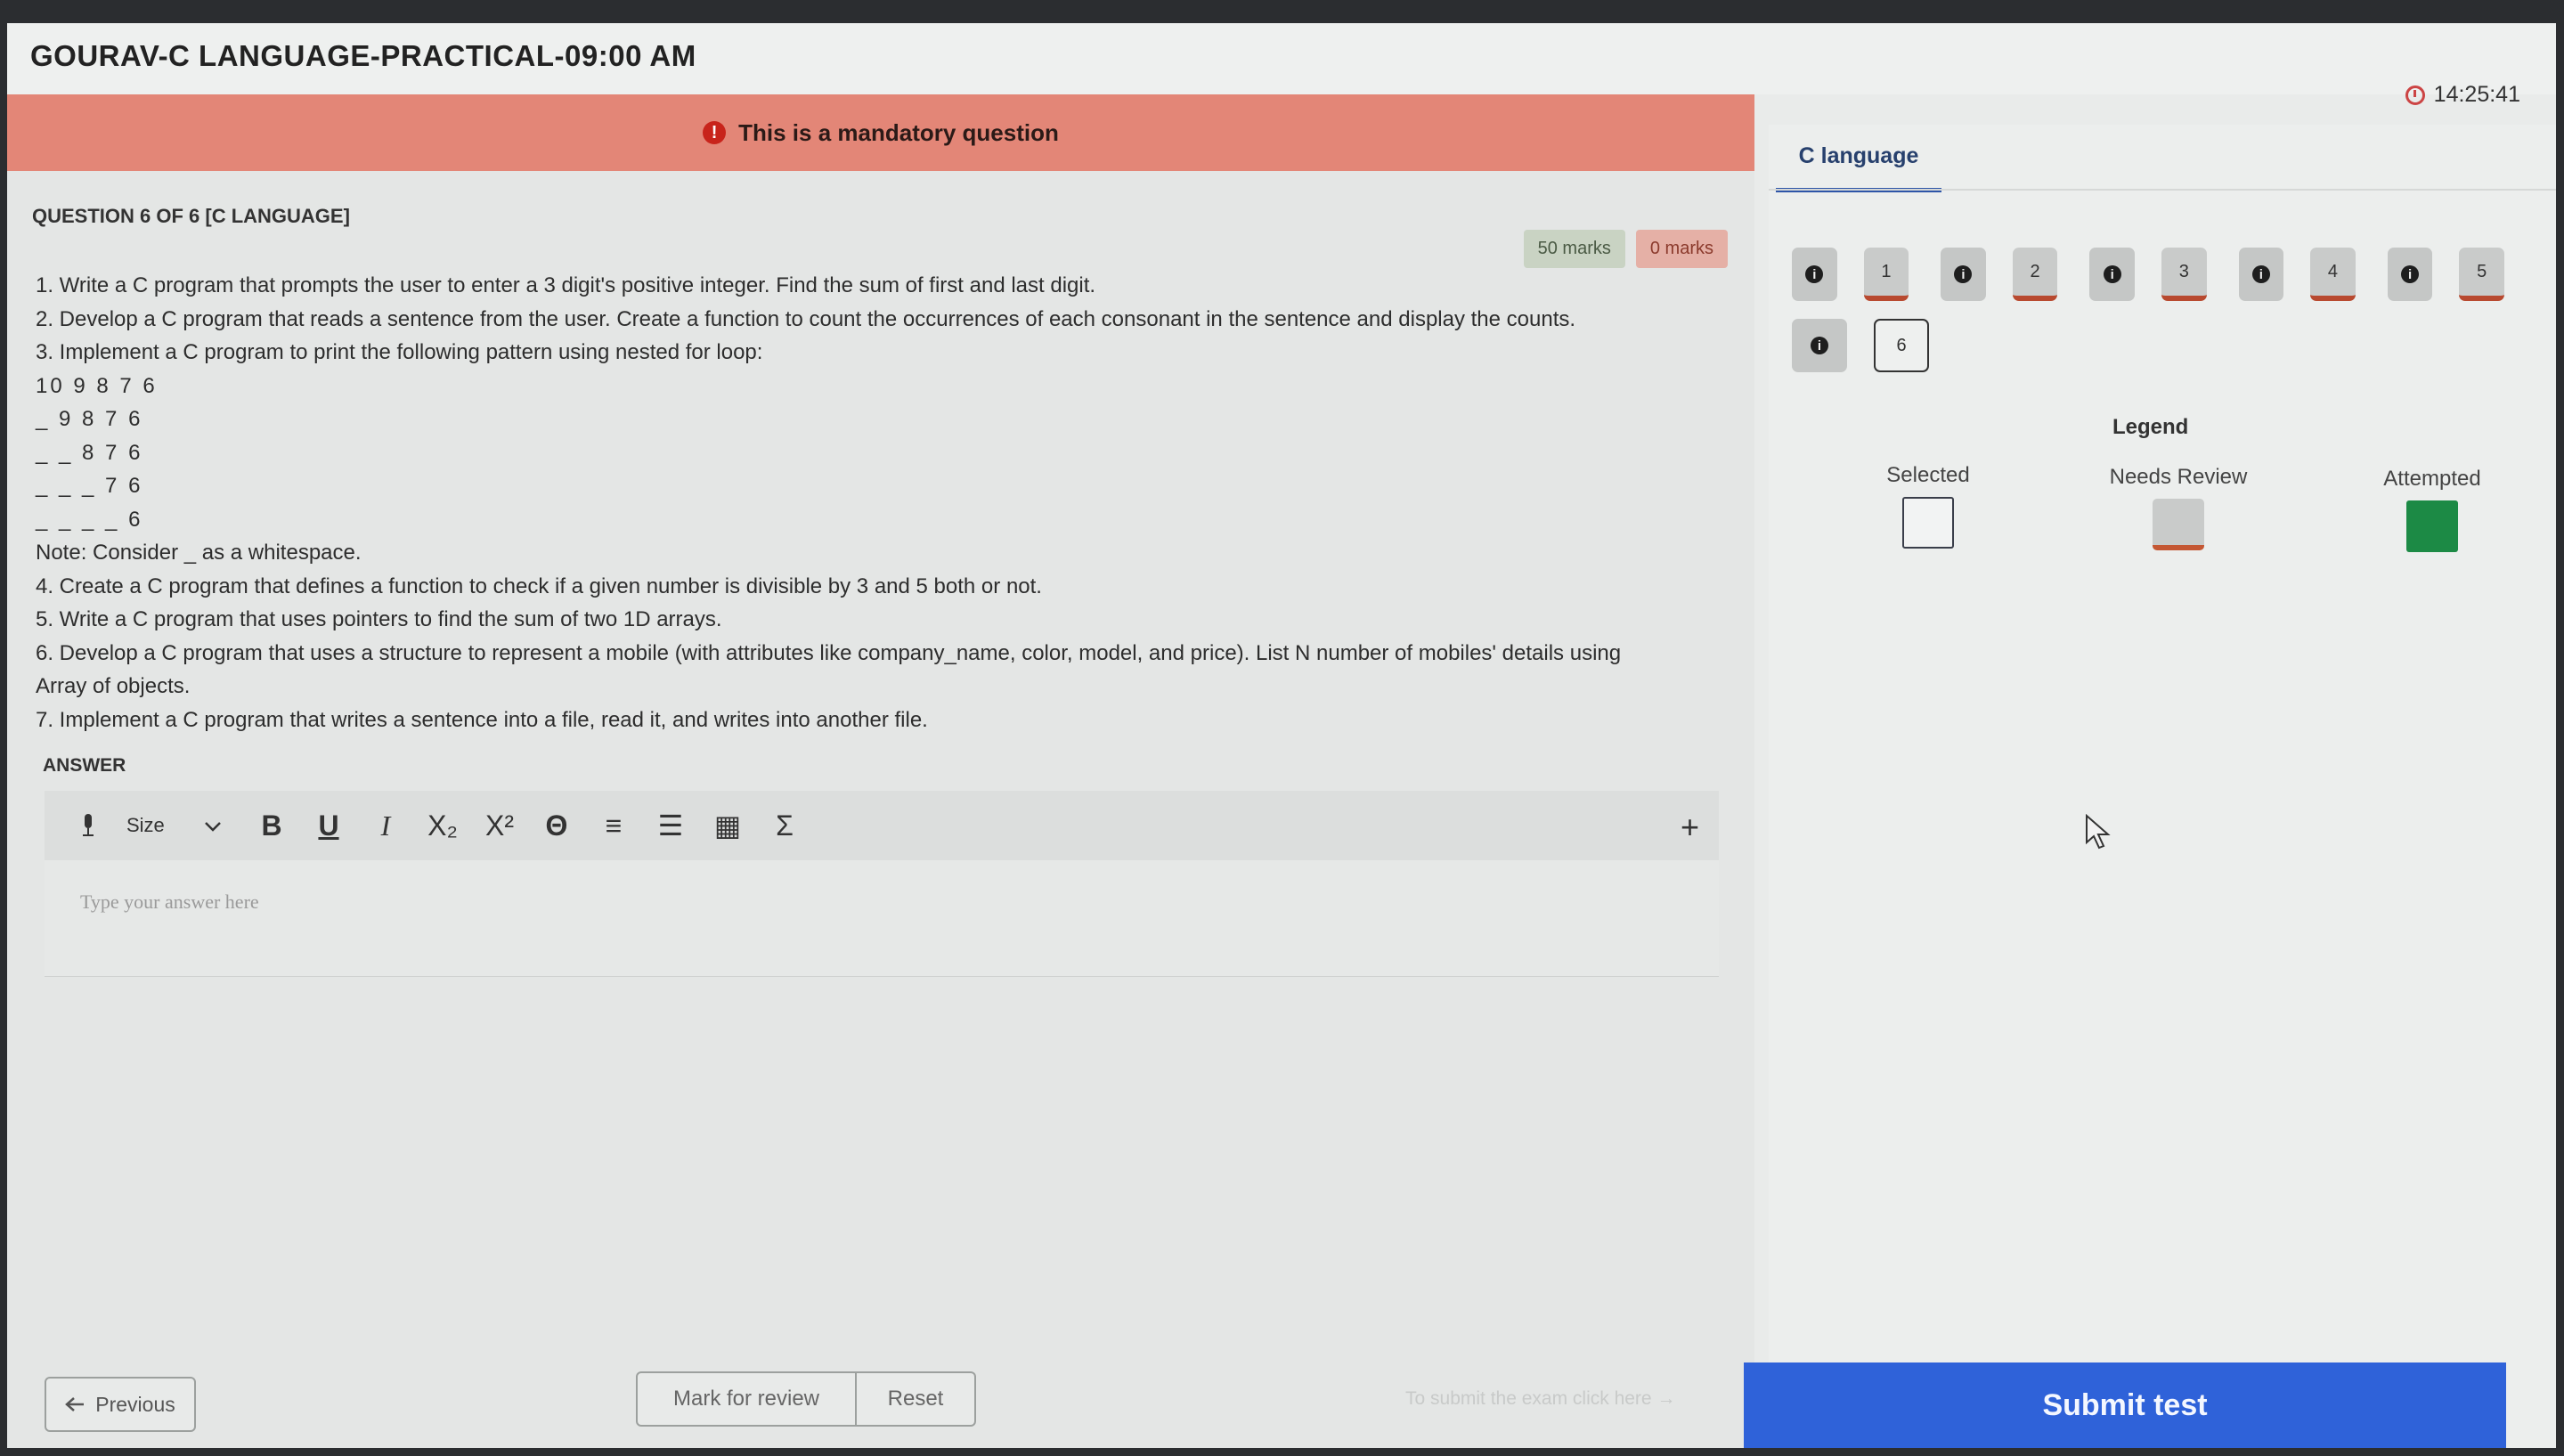 The width and height of the screenshot is (2564, 1456). What do you see at coordinates (2481, 274) in the screenshot?
I see `question-5-button: 5` at bounding box center [2481, 274].